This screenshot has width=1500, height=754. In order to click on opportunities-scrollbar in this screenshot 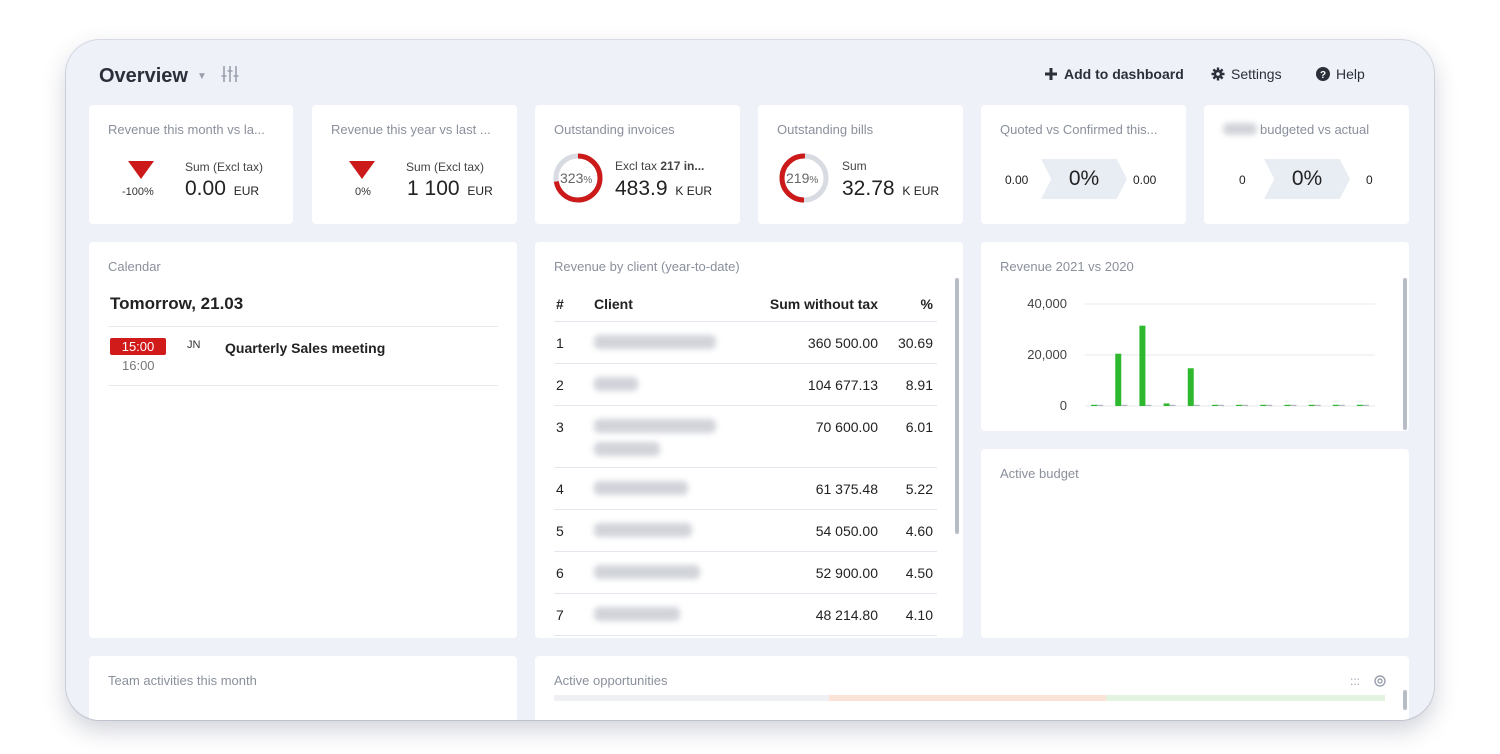, I will do `click(1405, 700)`.